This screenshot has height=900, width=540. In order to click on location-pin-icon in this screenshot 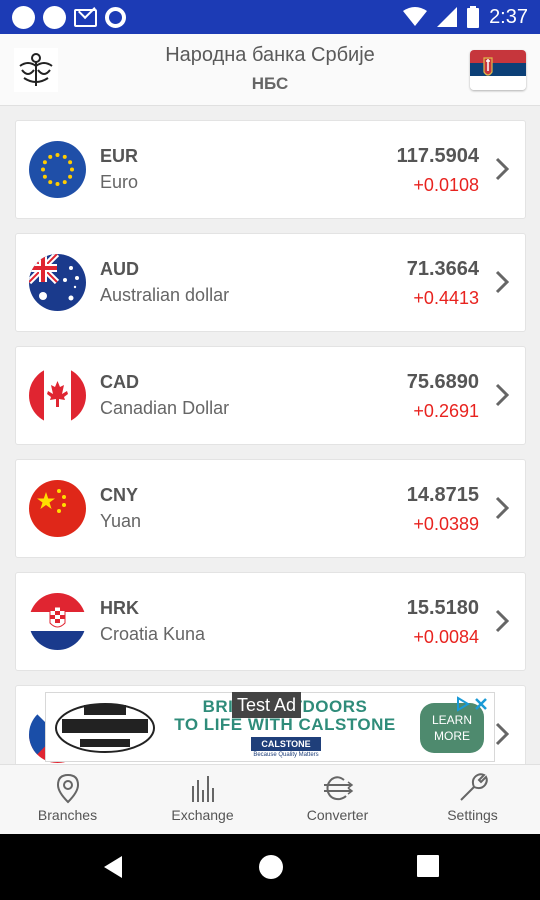, I will do `click(68, 788)`.